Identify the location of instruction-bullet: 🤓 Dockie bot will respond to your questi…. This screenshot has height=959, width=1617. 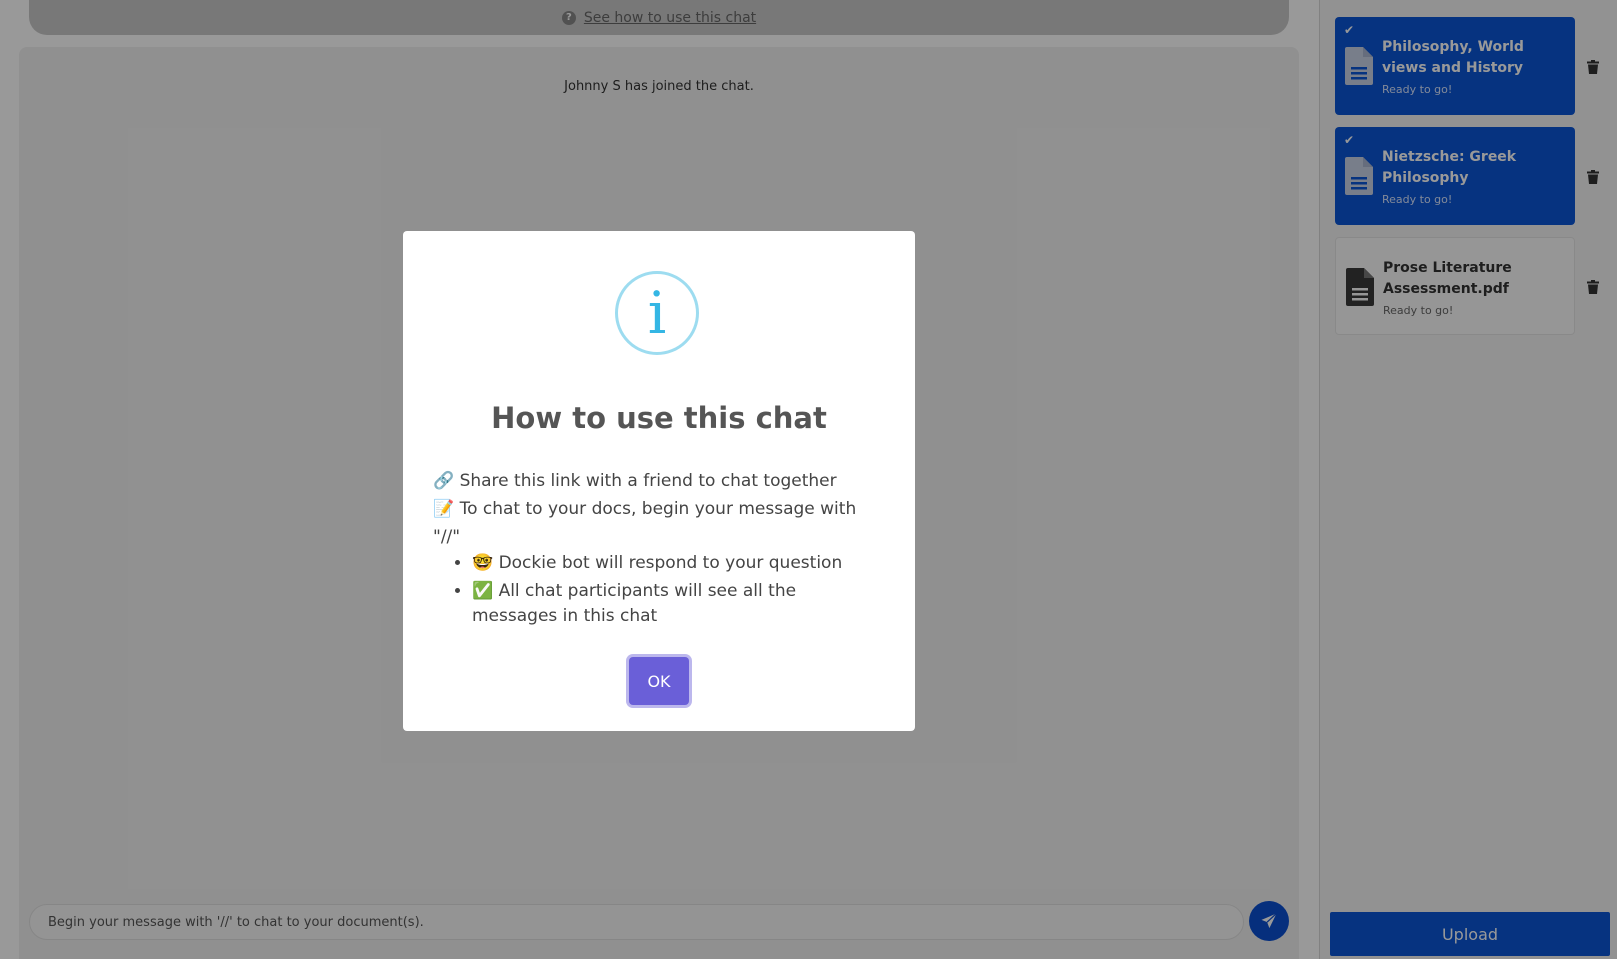
(677, 563).